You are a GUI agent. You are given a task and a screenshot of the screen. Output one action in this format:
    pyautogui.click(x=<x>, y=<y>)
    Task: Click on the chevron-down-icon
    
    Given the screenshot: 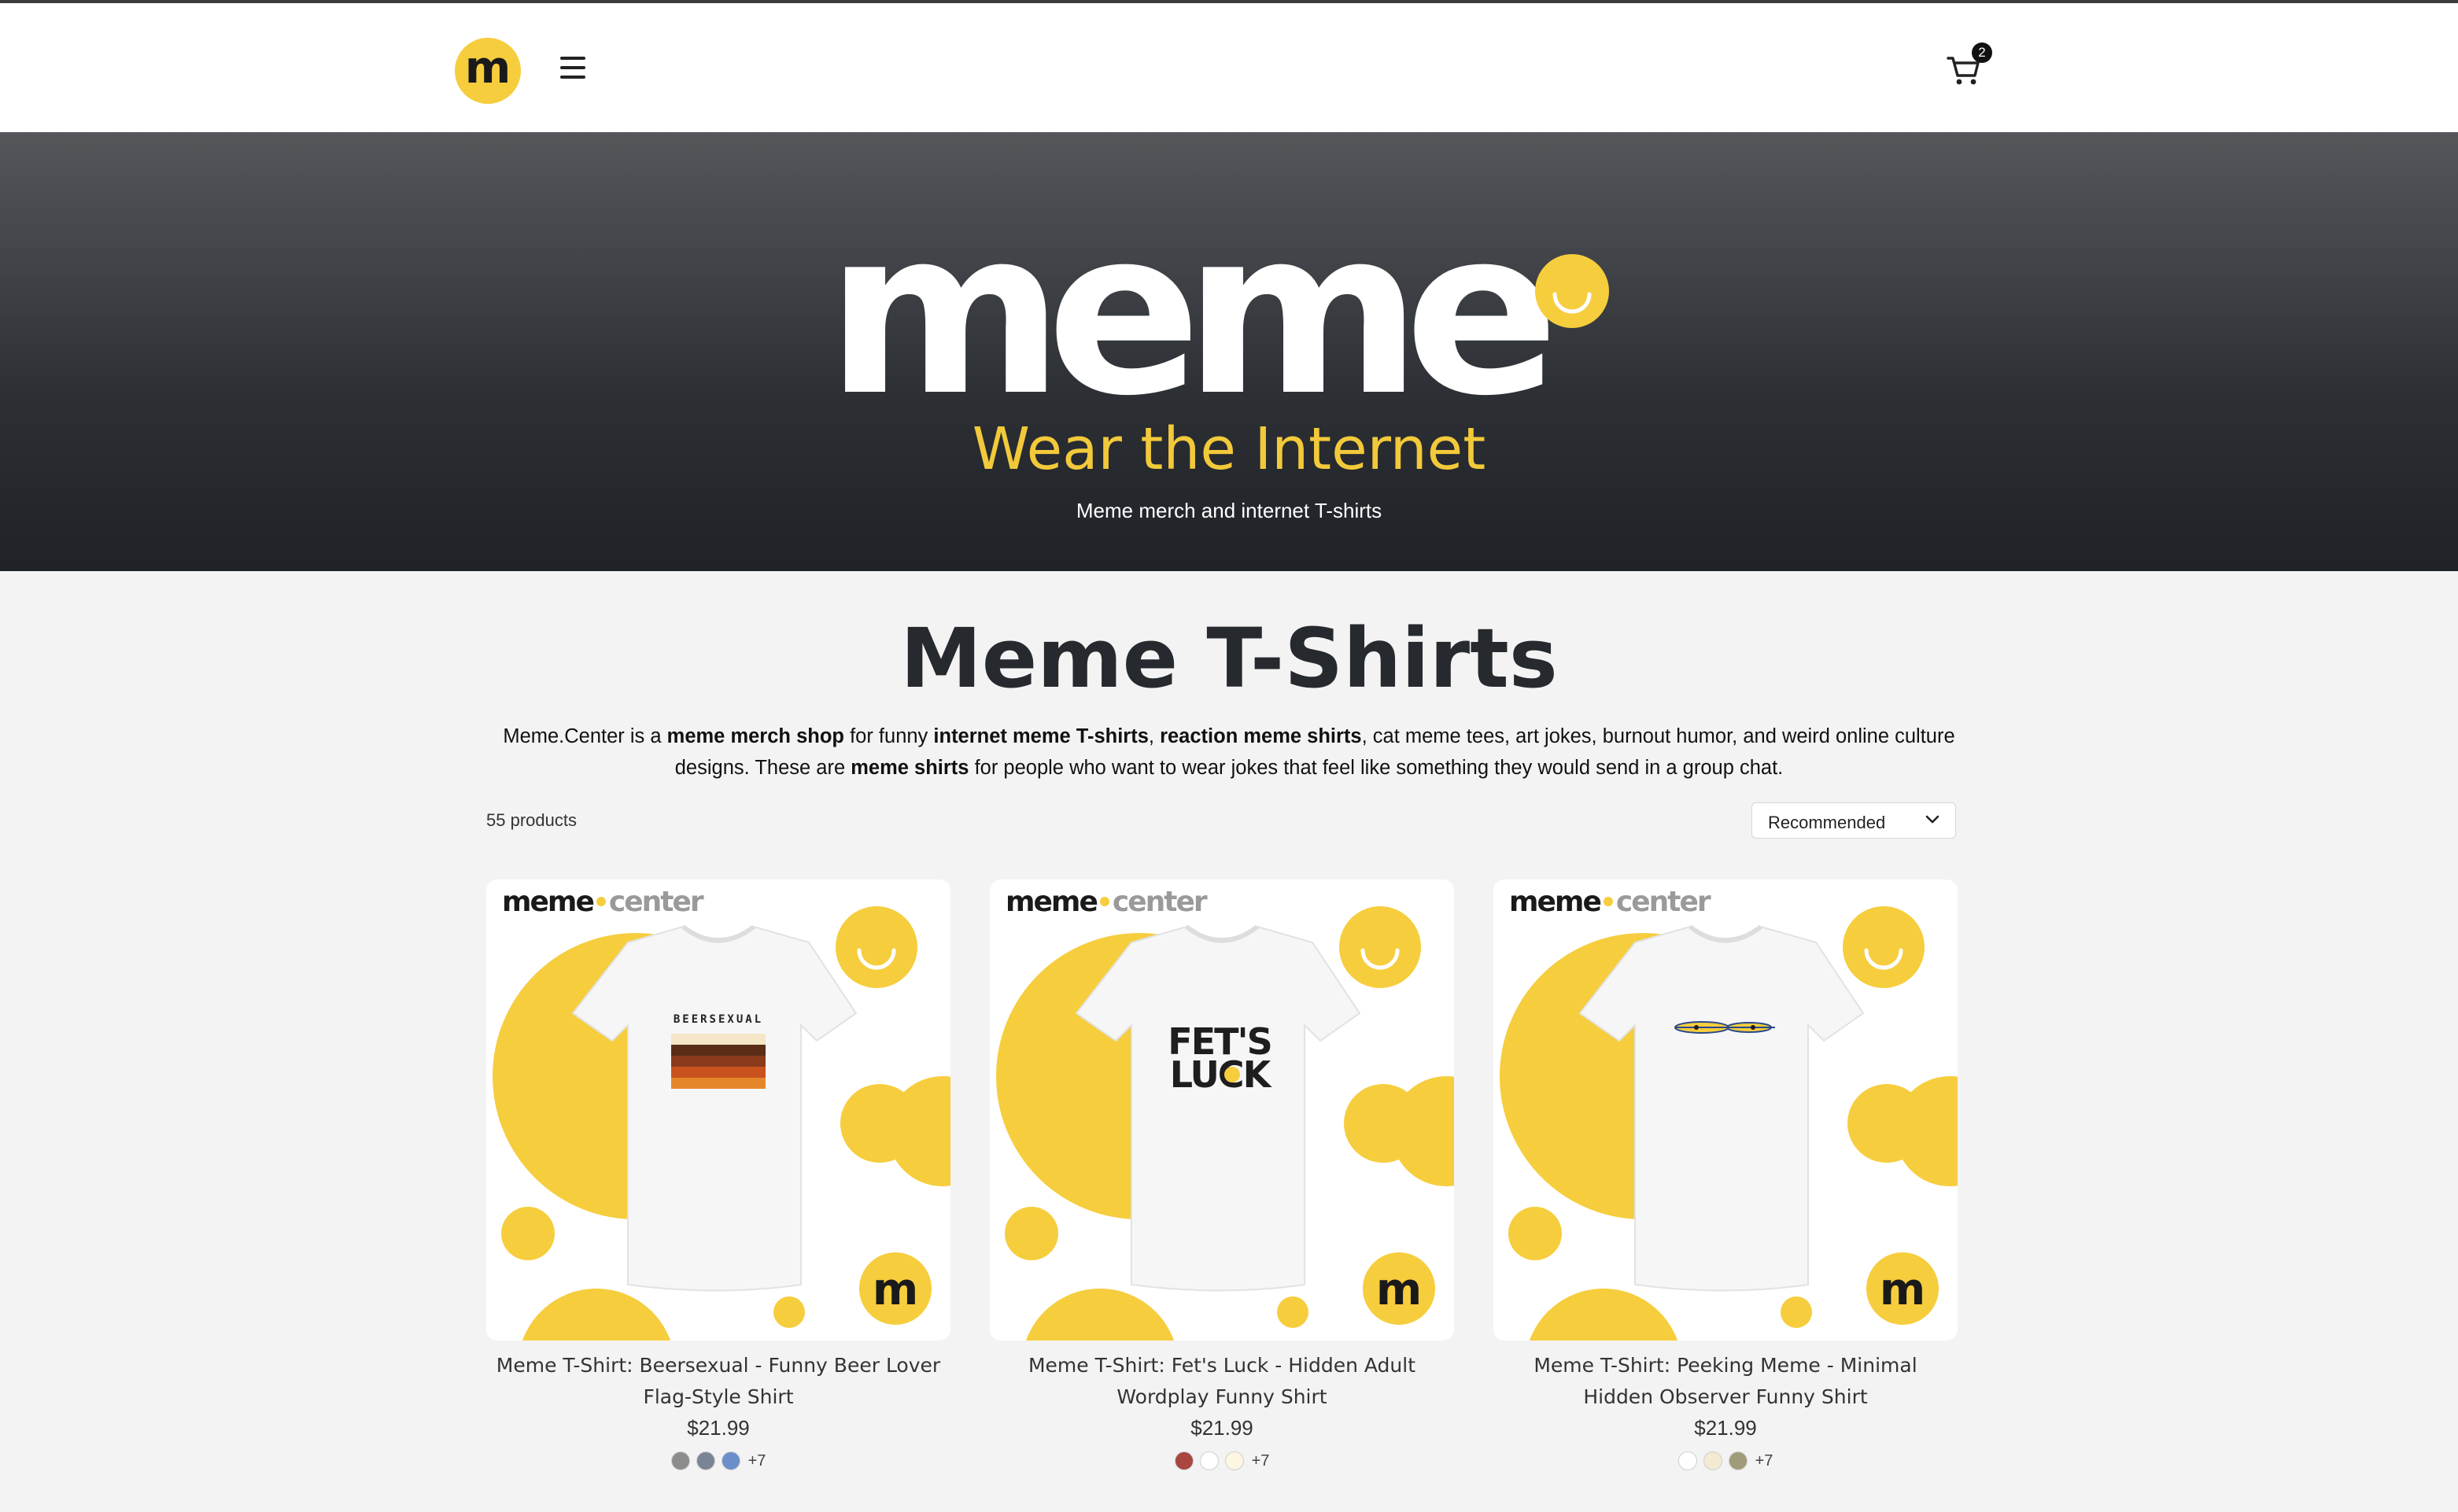 What is the action you would take?
    pyautogui.click(x=1932, y=819)
    